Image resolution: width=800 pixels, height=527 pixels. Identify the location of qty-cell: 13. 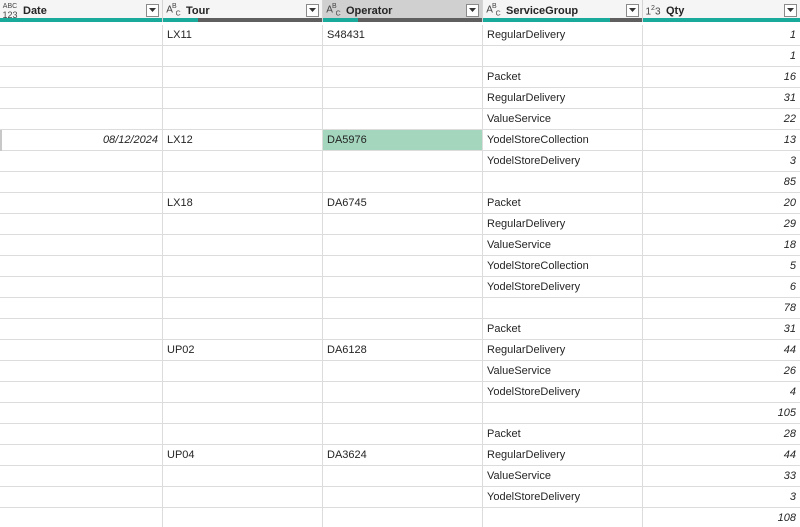
(721, 140).